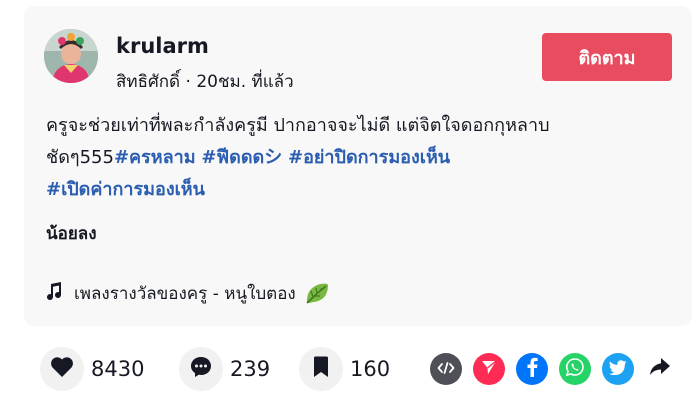 The image size is (700, 411). I want to click on like-stat: 8430, so click(92, 369).